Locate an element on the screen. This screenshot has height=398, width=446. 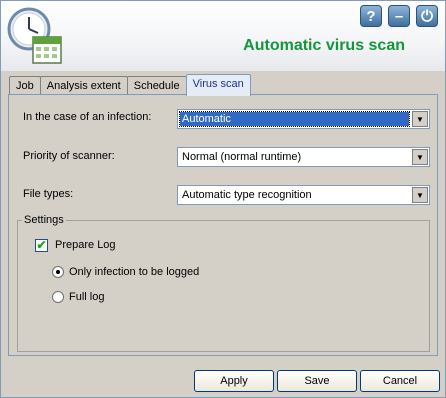
apply-button: Apply is located at coordinates (234, 381).